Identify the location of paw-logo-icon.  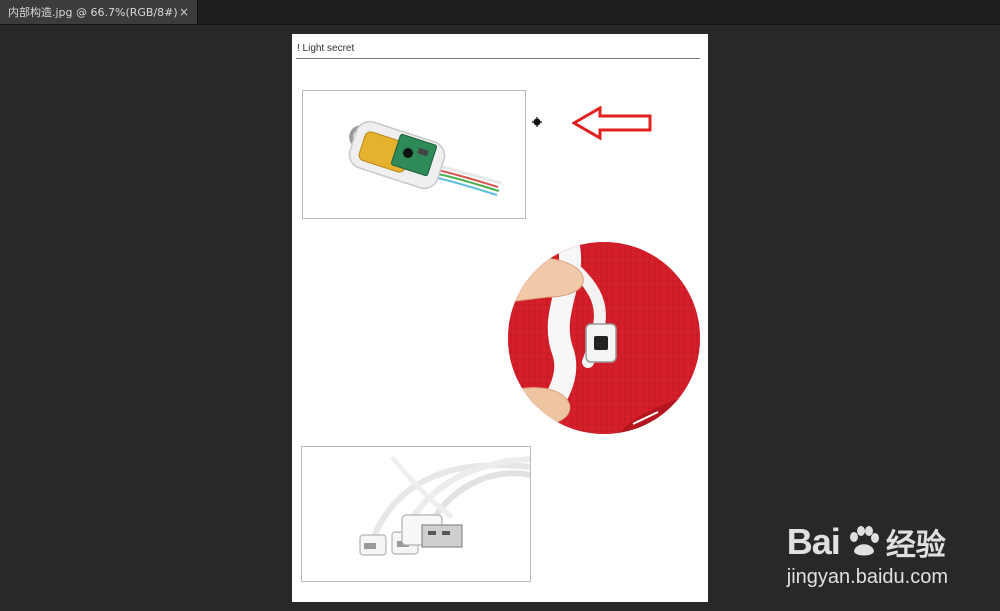
(864, 541).